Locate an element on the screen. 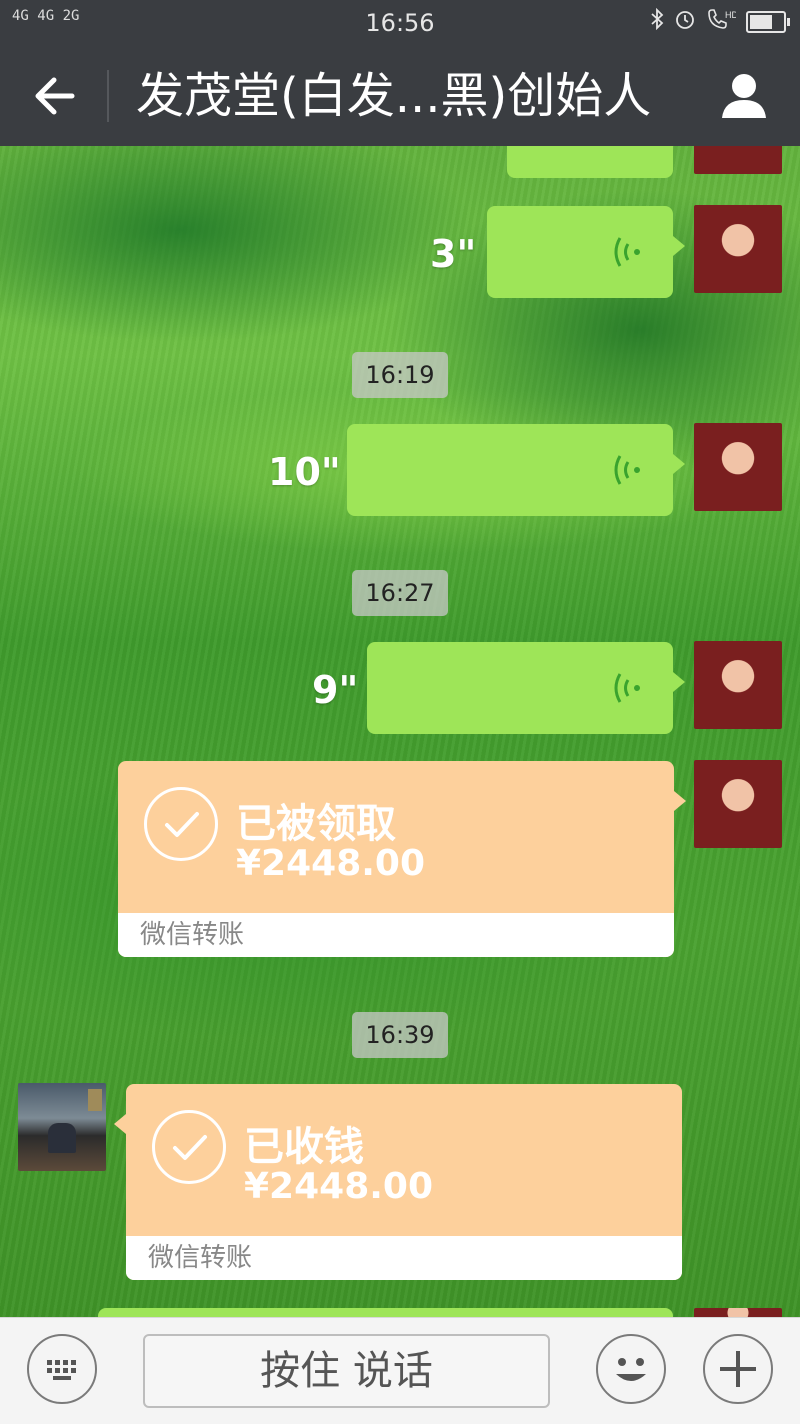  chat-header: 发茂堂(白发...黑)创始人 is located at coordinates (400, 96).